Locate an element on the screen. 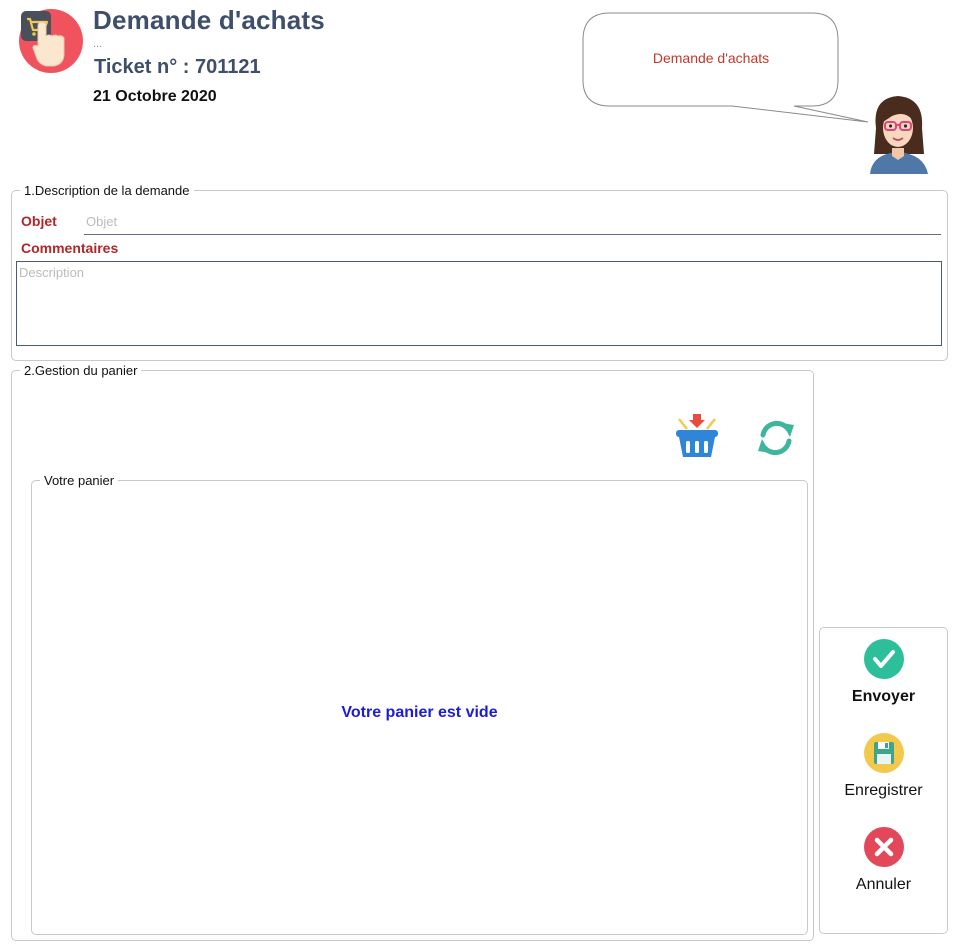 The width and height of the screenshot is (960, 952). cart-section-legend: 2.Gestion du panier is located at coordinates (81, 370).